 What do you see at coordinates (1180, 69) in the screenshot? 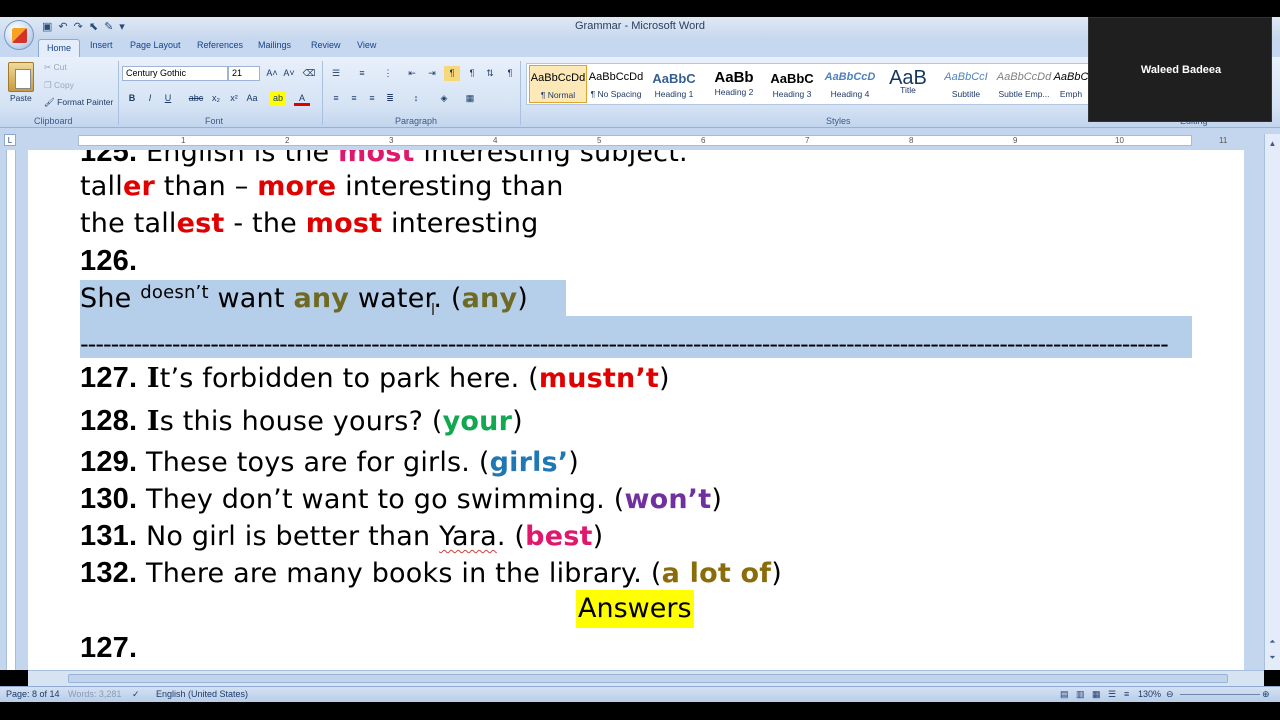
I see `video-call-tile: Waleed Badeea` at bounding box center [1180, 69].